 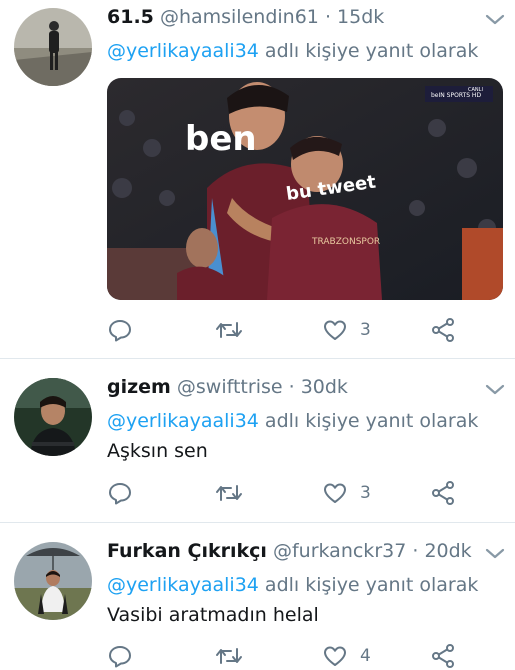 I want to click on tweet-header: gizem @swifttrise · 30dk, so click(x=227, y=387).